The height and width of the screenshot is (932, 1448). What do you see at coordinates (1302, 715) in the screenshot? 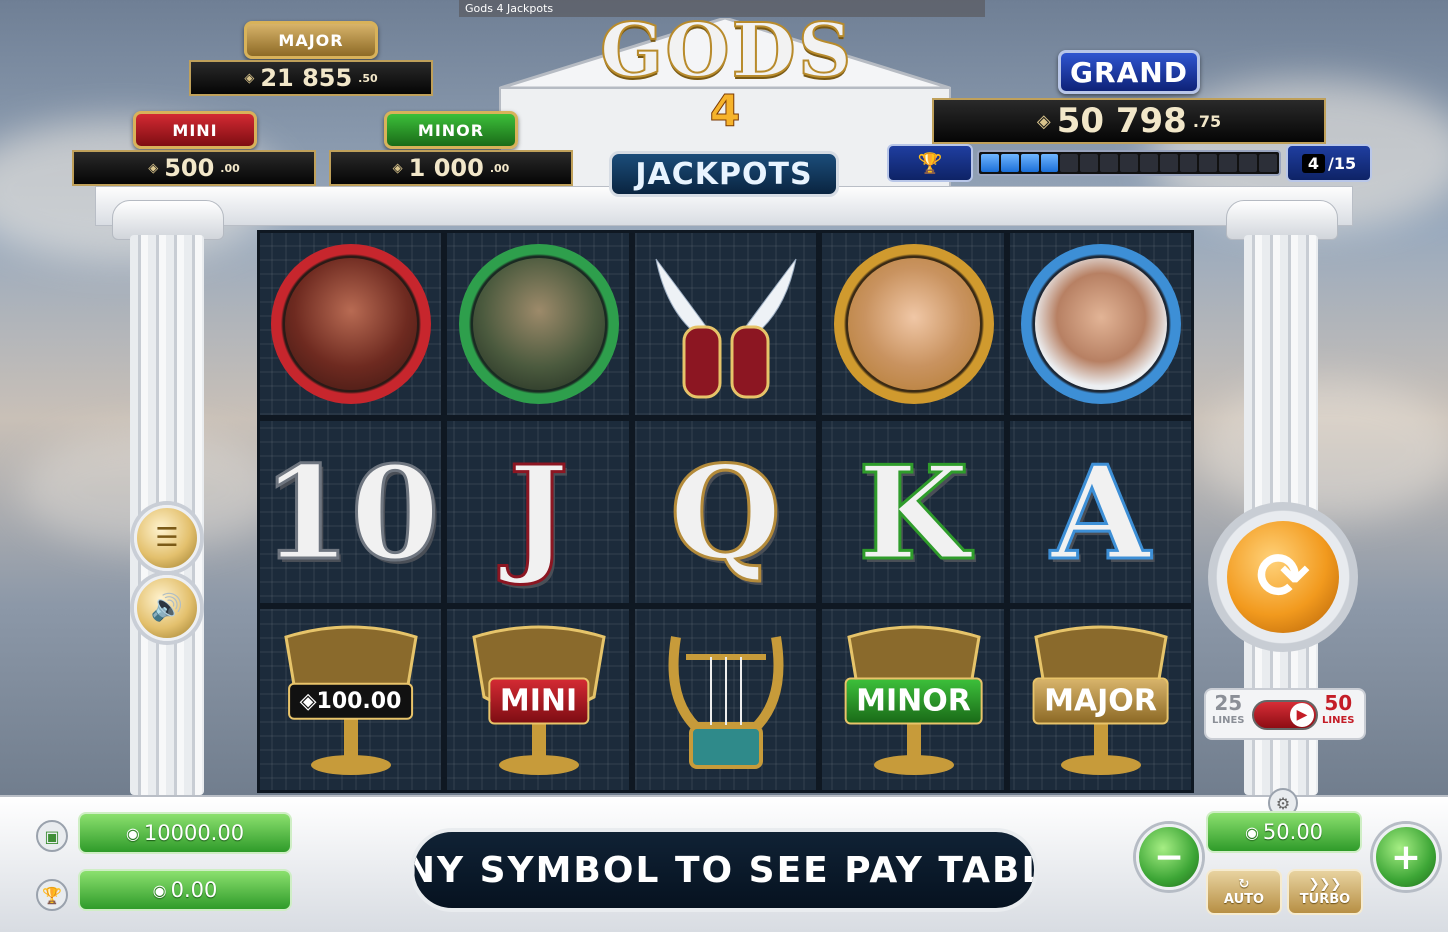
I see `play-icon: ▶` at bounding box center [1302, 715].